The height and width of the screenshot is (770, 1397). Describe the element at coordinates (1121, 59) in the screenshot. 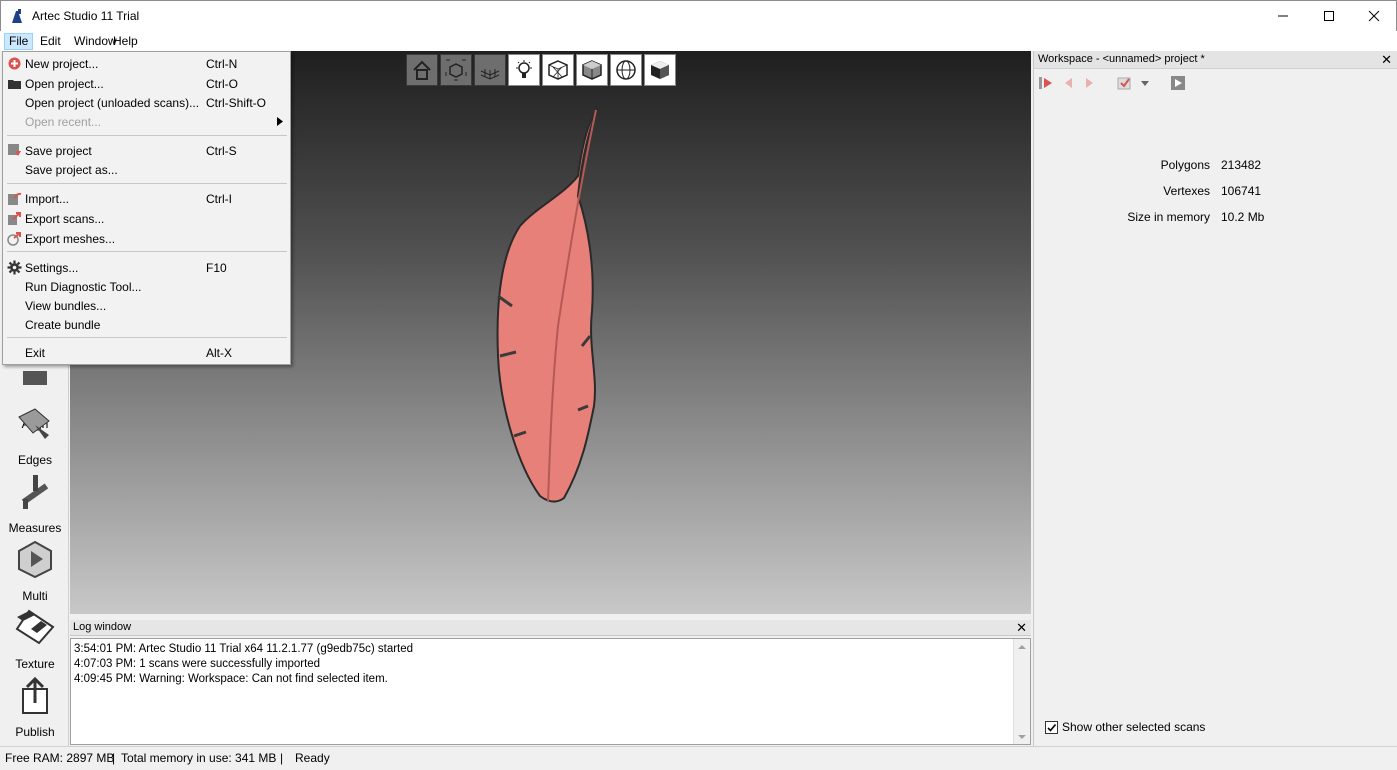

I see `workspace-title: Workspace - <unnamed> project *` at that location.